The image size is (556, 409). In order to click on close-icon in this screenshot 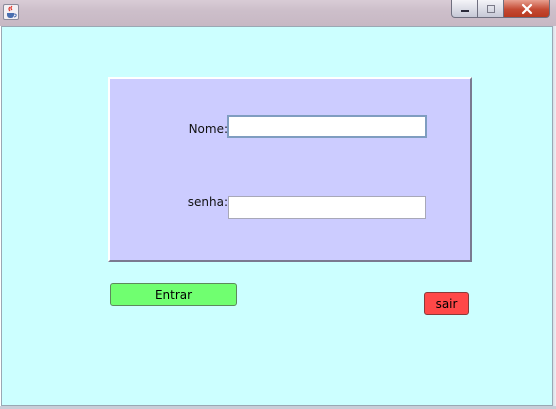, I will do `click(526, 8)`.